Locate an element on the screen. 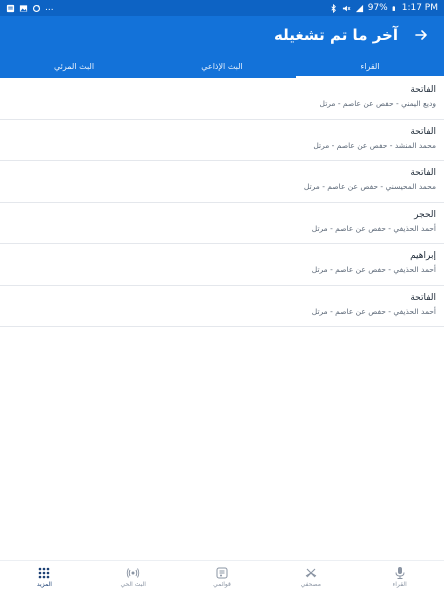  list-item: الحجر أحمد الحذيفي - حفص عن عاصم - مرتل is located at coordinates (222, 223).